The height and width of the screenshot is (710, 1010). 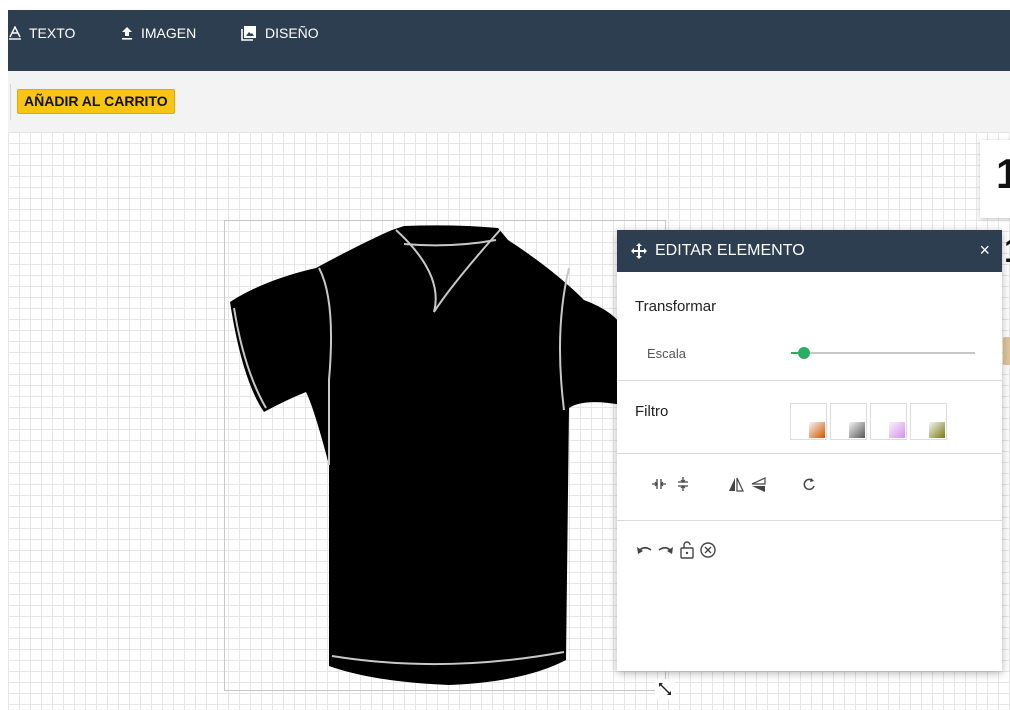 I want to click on flip-horizontal-icon, so click(x=736, y=488).